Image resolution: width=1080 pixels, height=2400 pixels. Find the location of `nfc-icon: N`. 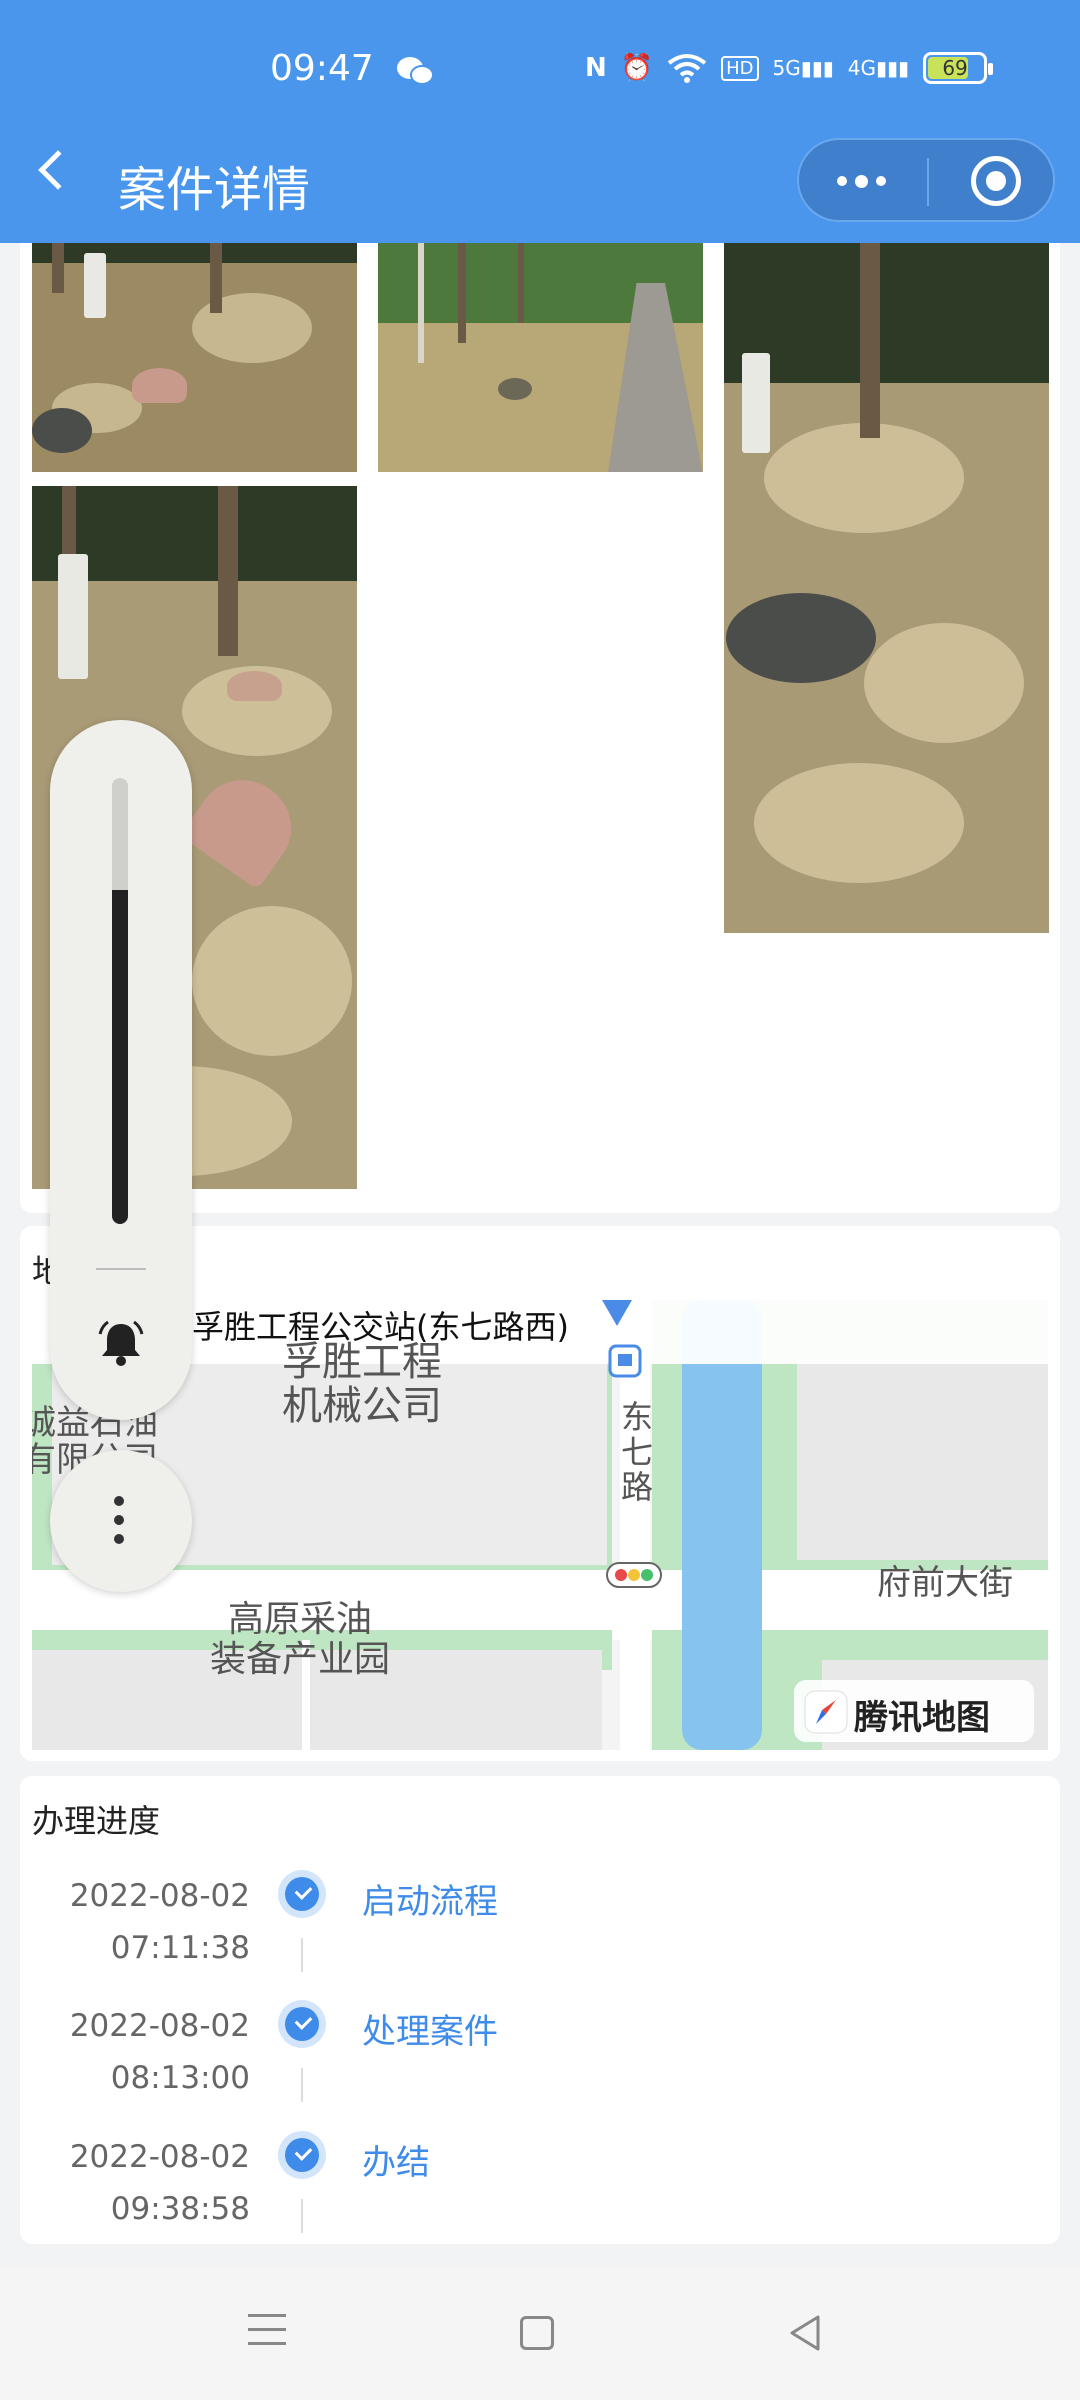

nfc-icon: N is located at coordinates (596, 68).